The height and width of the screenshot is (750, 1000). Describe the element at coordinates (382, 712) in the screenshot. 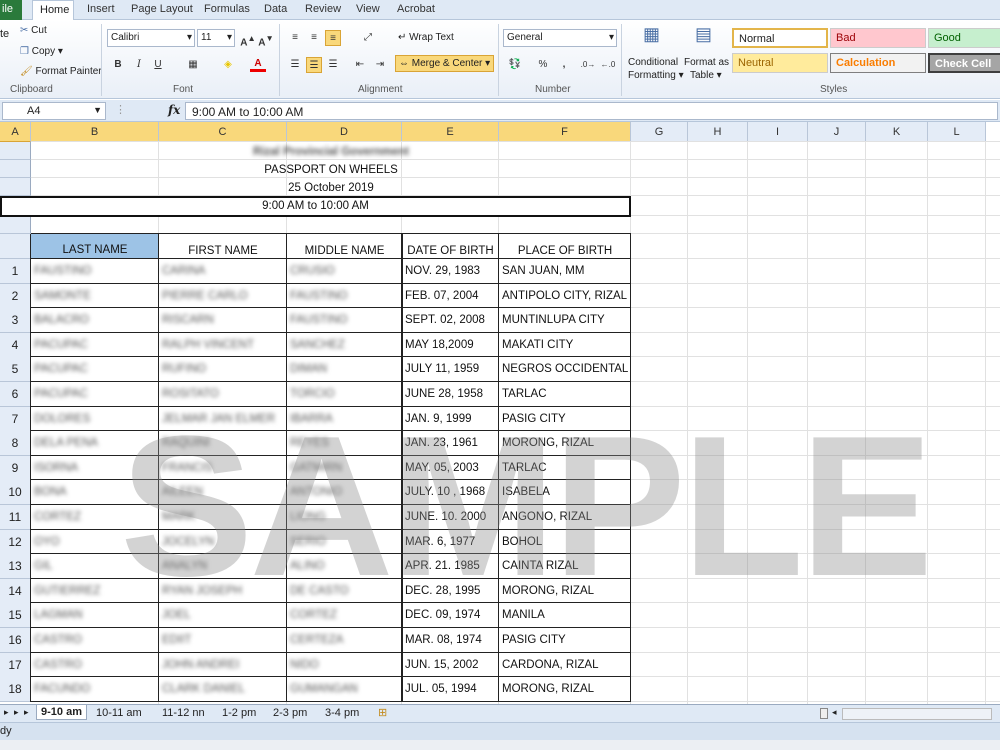

I see `new-sheet-icon: ⊞` at that location.